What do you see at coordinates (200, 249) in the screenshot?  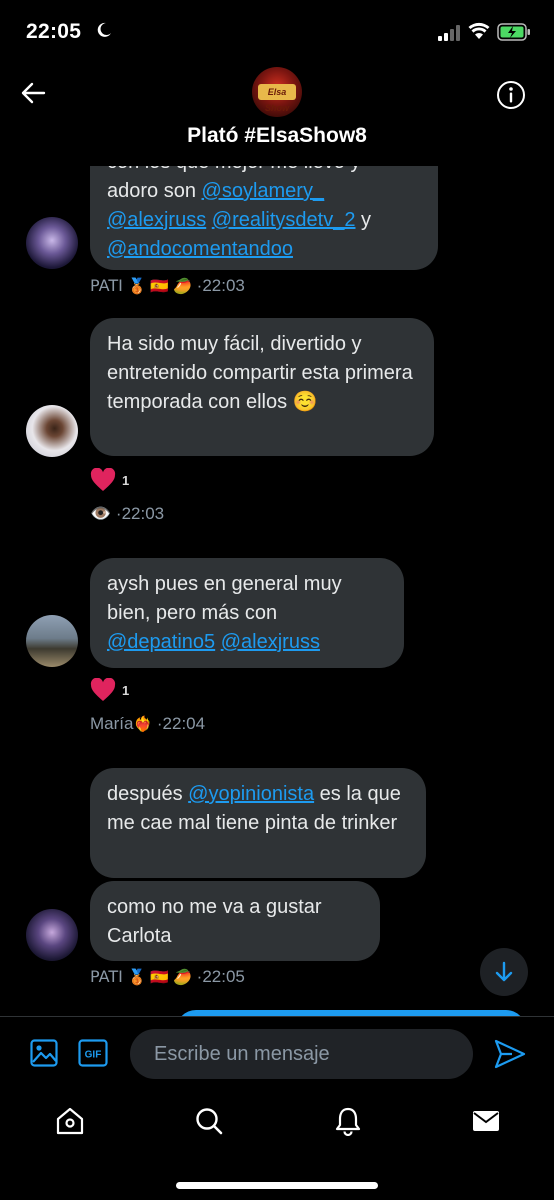 I see `mention-link: @andocomentandoo` at bounding box center [200, 249].